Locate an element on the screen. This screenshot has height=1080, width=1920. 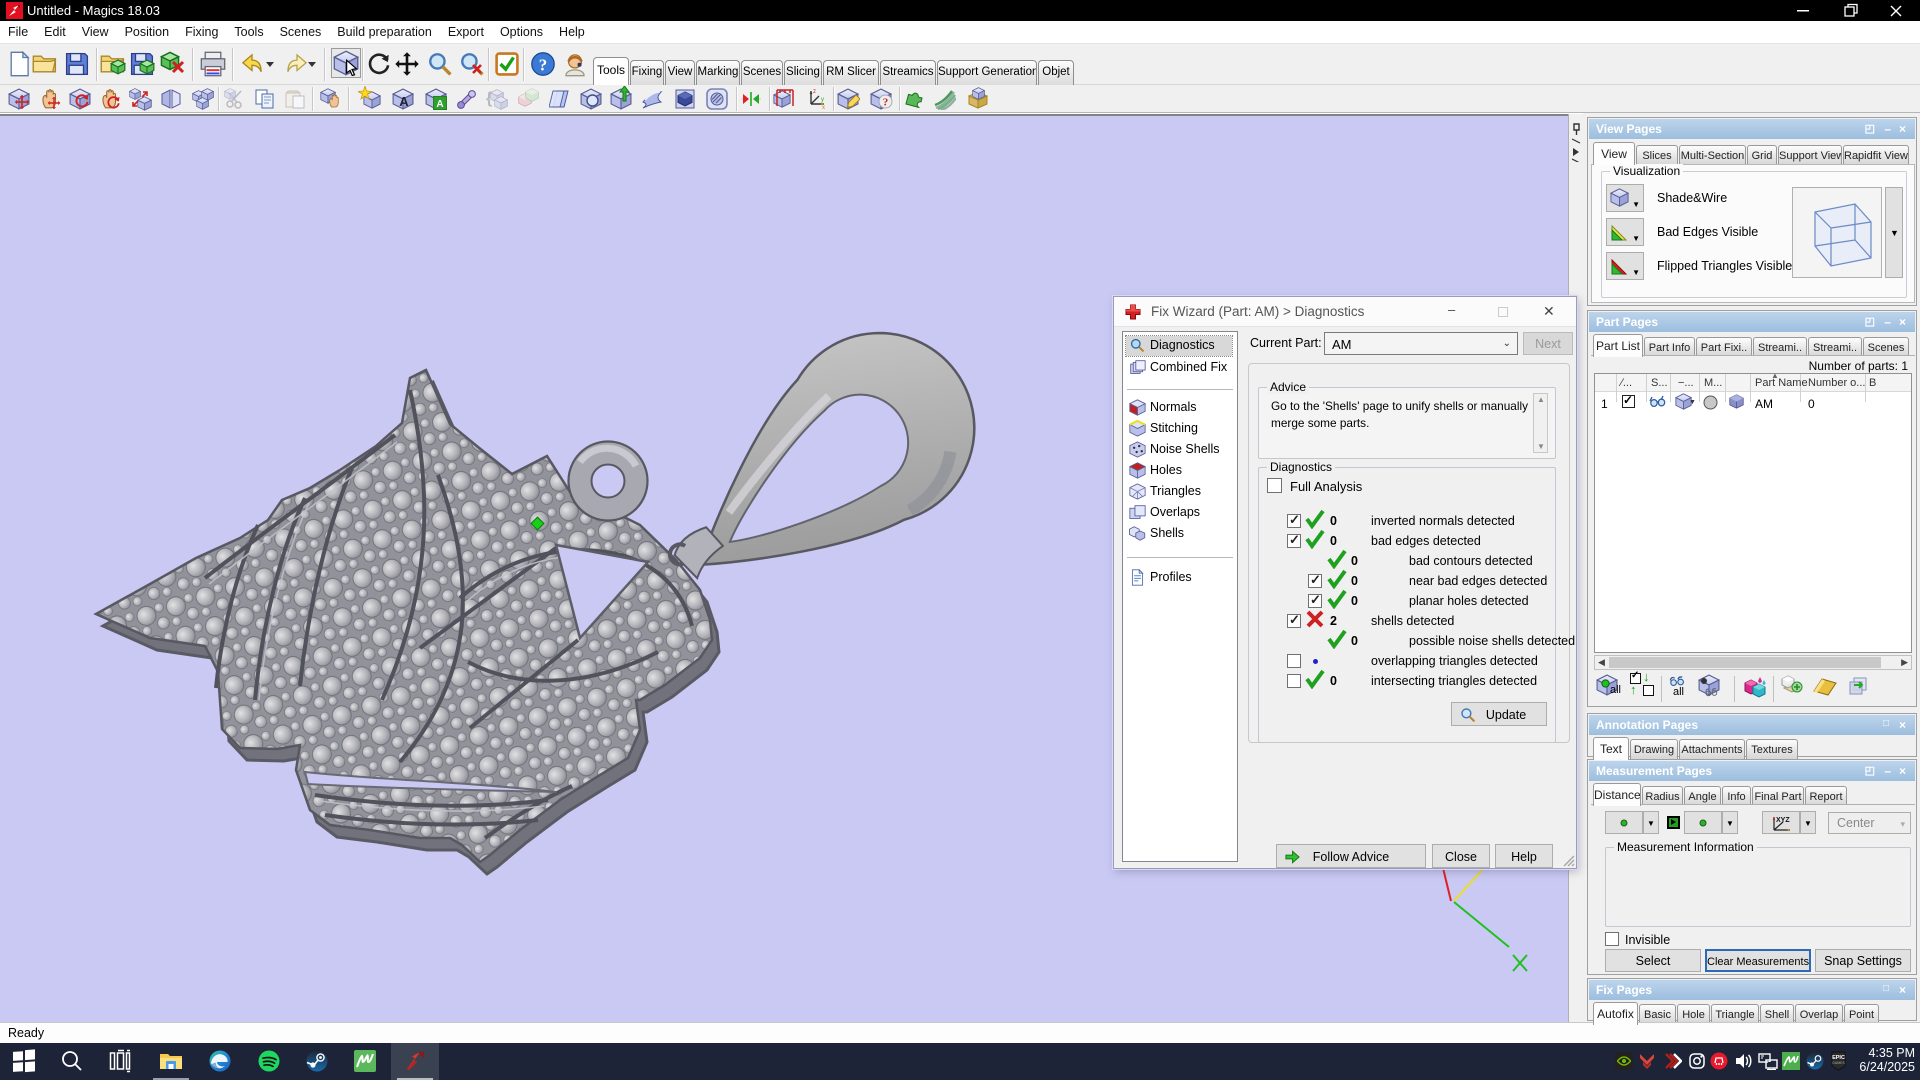
svg-text: y is located at coordinates (822, 100).